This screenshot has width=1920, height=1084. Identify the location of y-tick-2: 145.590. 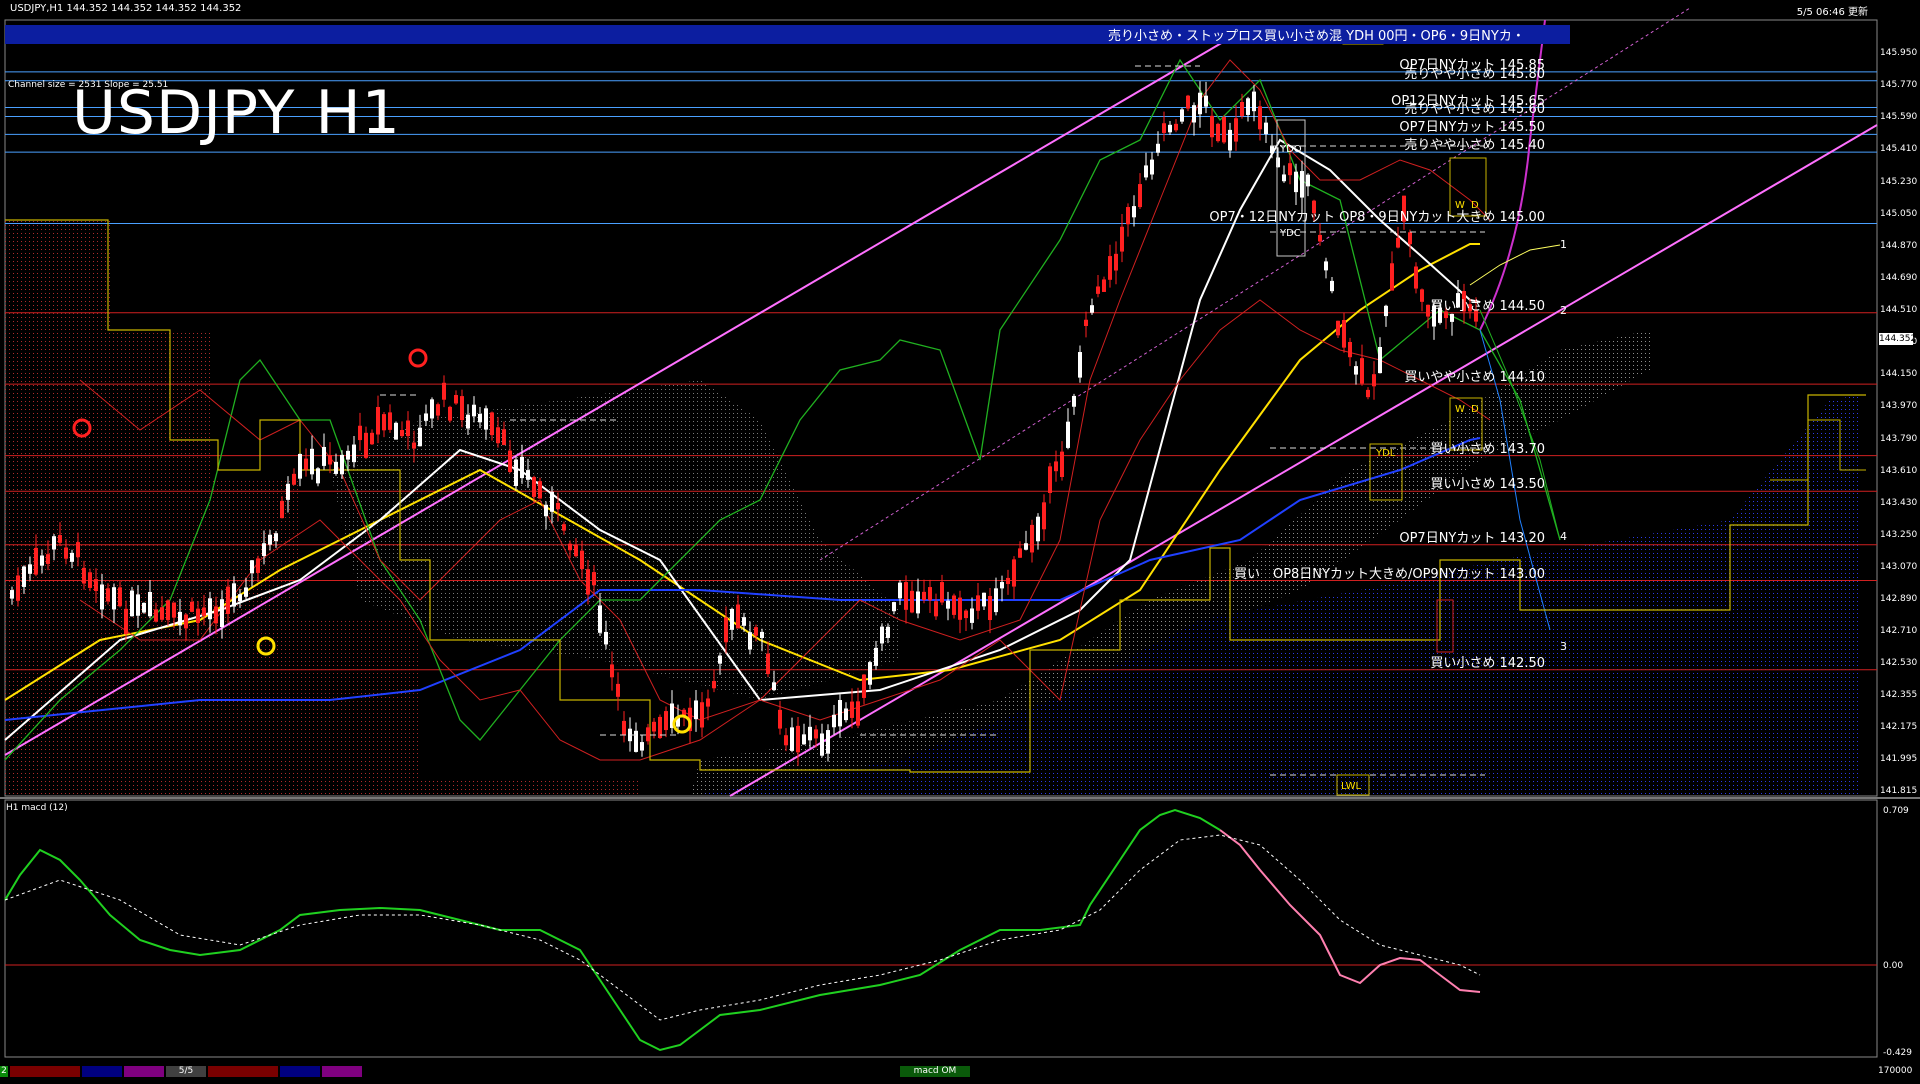
(1899, 117).